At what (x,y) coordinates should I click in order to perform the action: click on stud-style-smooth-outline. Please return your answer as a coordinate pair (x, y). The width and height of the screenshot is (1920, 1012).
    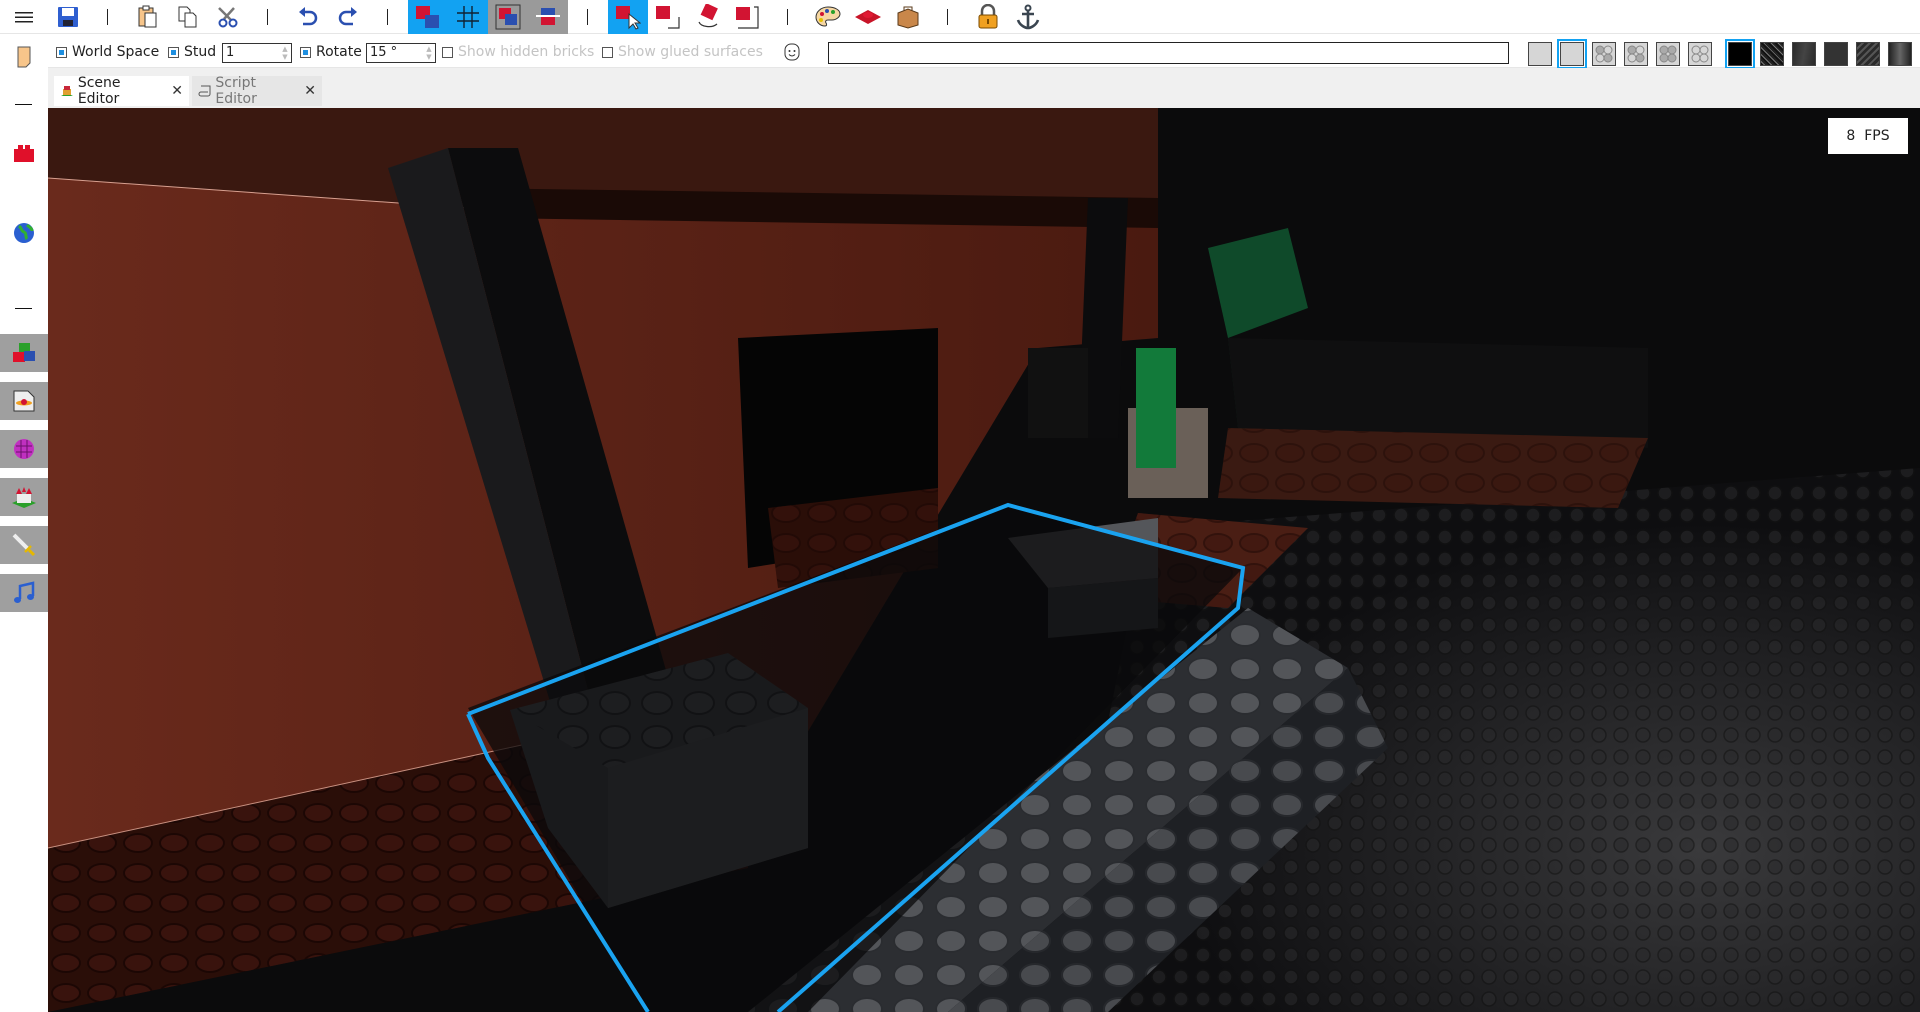
    Looking at the image, I should click on (1572, 54).